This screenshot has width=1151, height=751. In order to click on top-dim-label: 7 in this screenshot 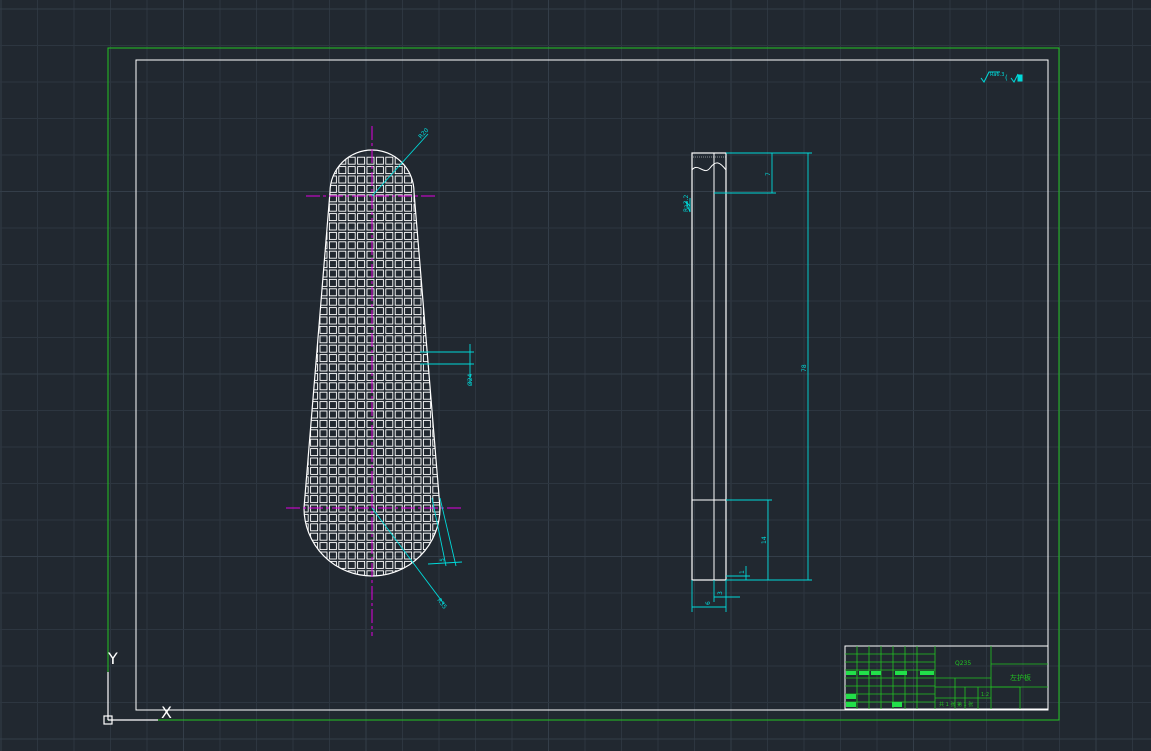, I will do `click(768, 174)`.